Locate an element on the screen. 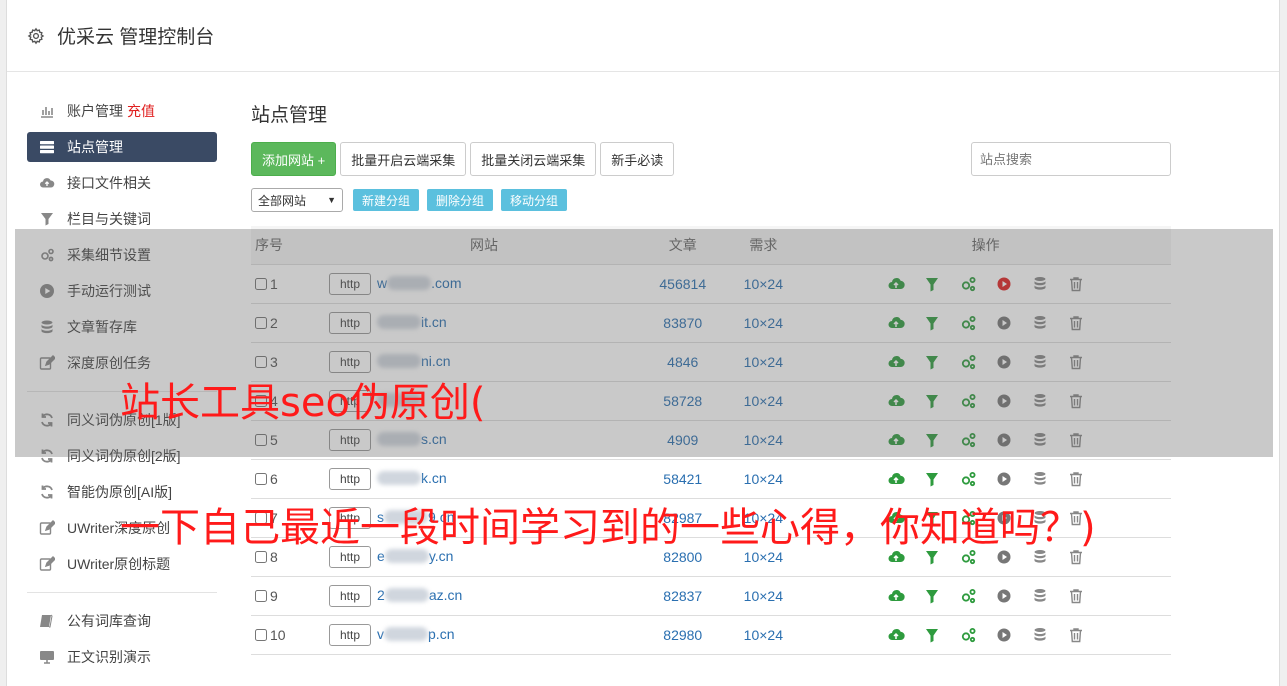 This screenshot has width=1287, height=686. site-suffix: s.cn is located at coordinates (434, 439).